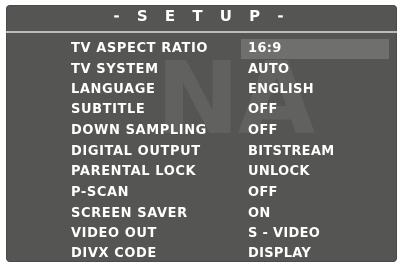  What do you see at coordinates (279, 172) in the screenshot?
I see `menu-item-value: UNLOCK` at bounding box center [279, 172].